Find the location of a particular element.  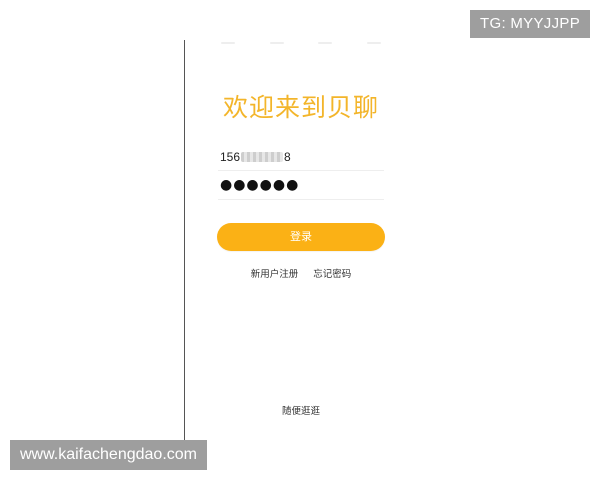

left-divider-line is located at coordinates (184, 240).